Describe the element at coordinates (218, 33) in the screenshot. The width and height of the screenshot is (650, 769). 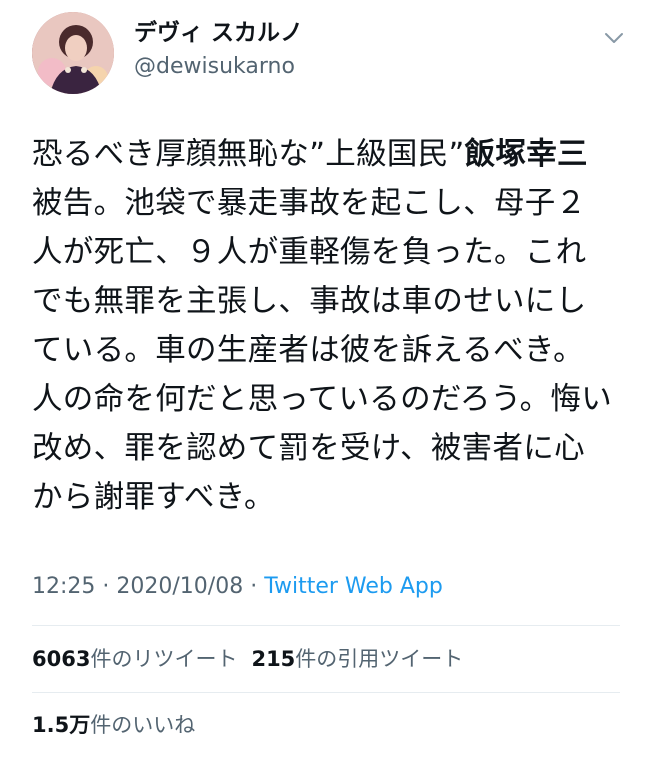
I see `display-name: デヴィ スカルノ` at that location.